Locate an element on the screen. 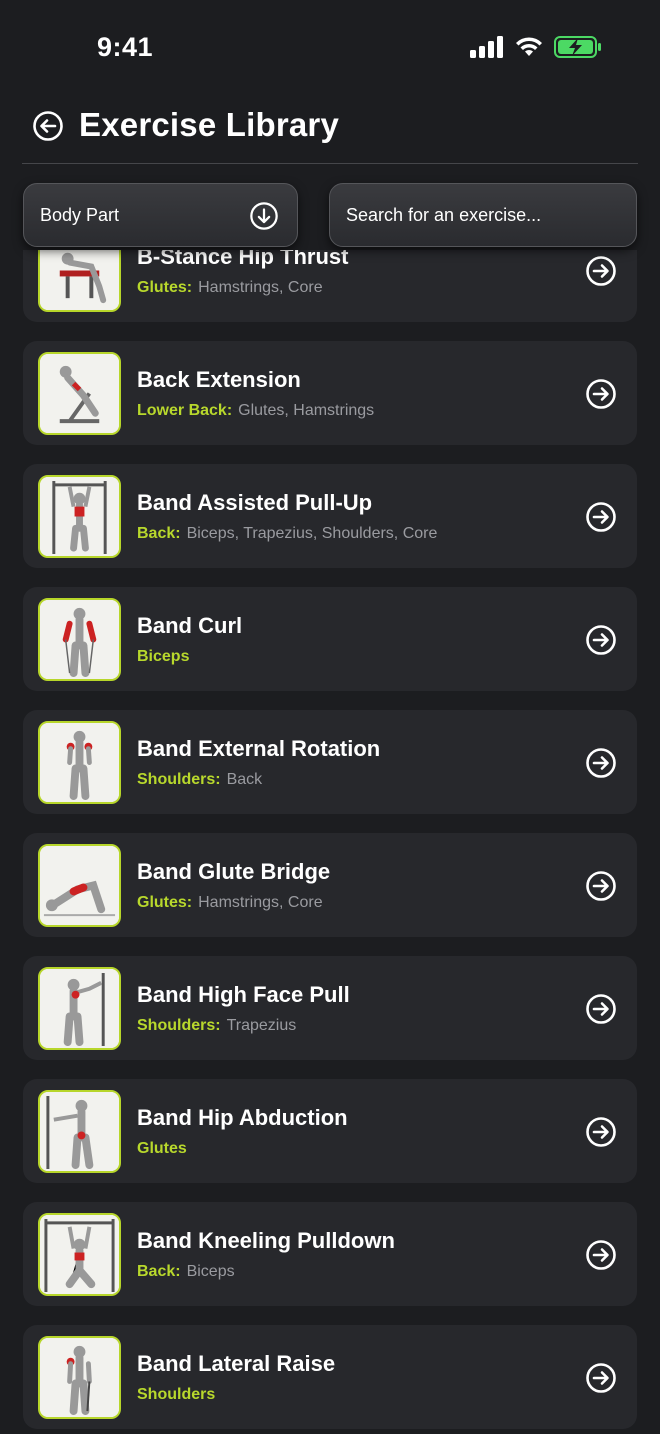 This screenshot has height=1434, width=660. exercise-item: Band High Face Pull Shoulders: Trapezius is located at coordinates (330, 1008).